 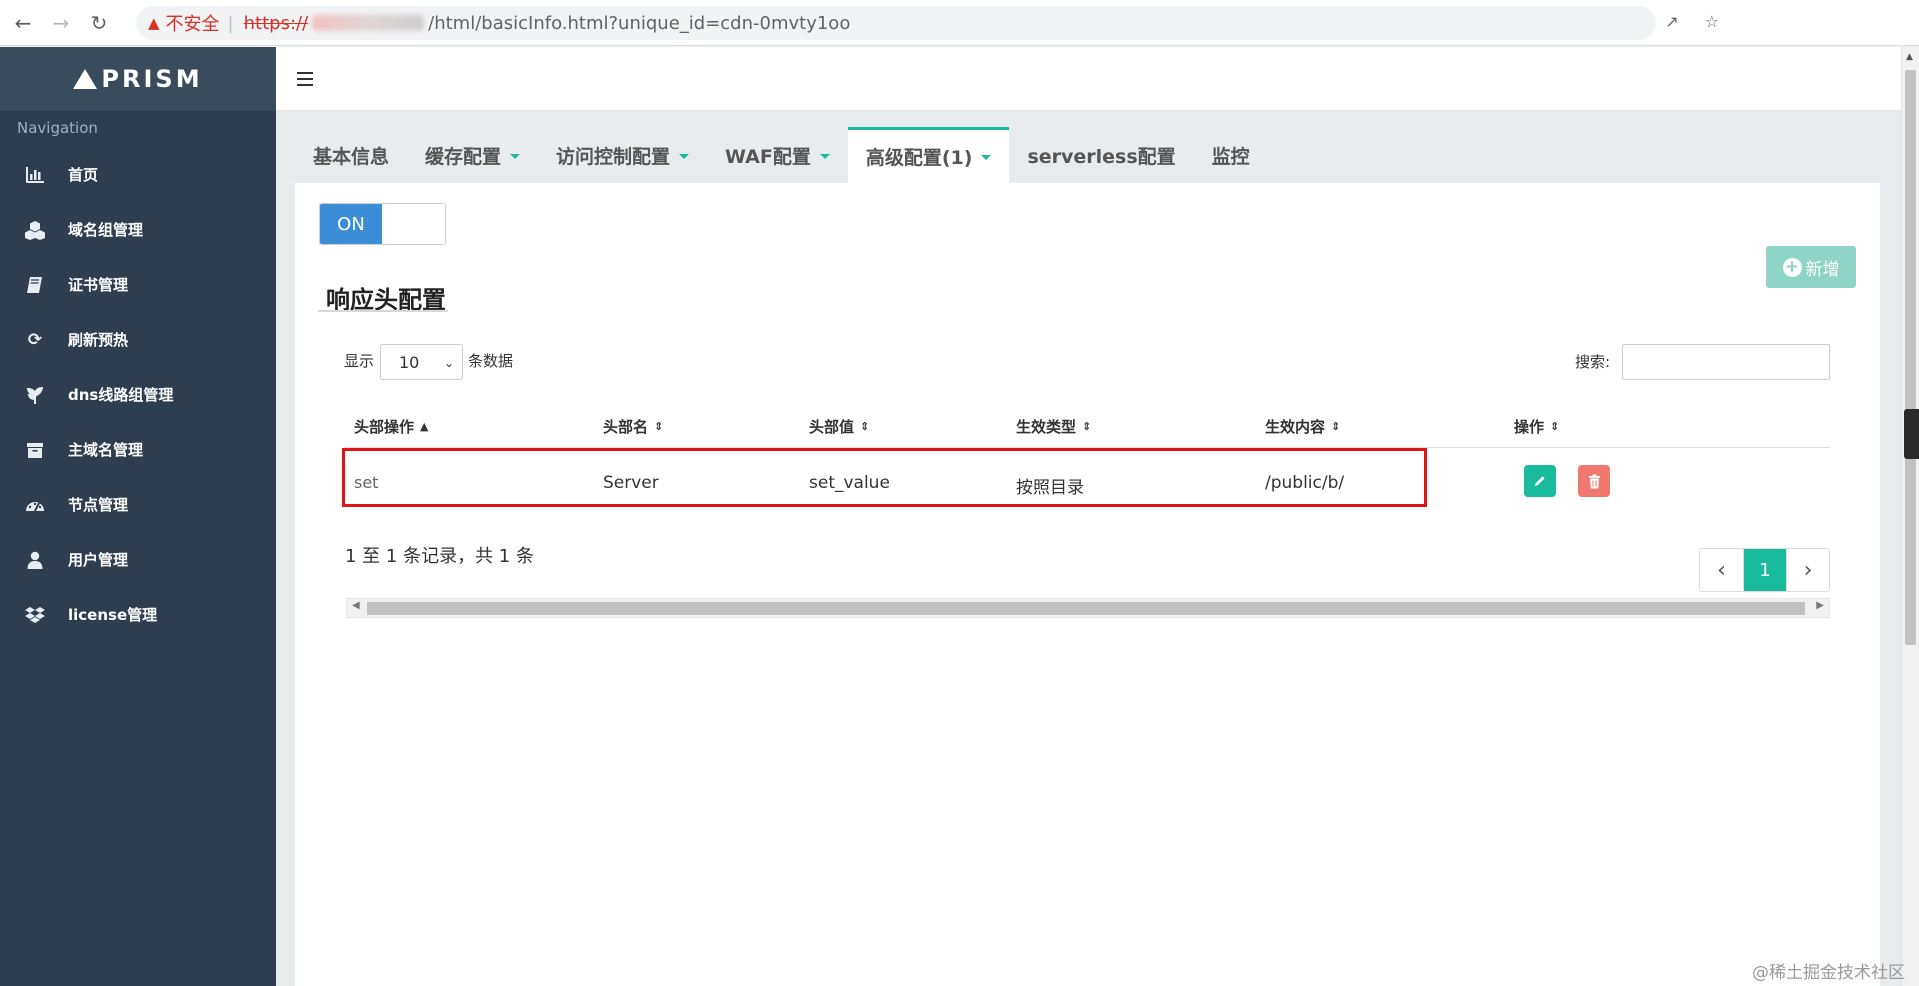 I want to click on toggle-on-label: ON, so click(x=351, y=224).